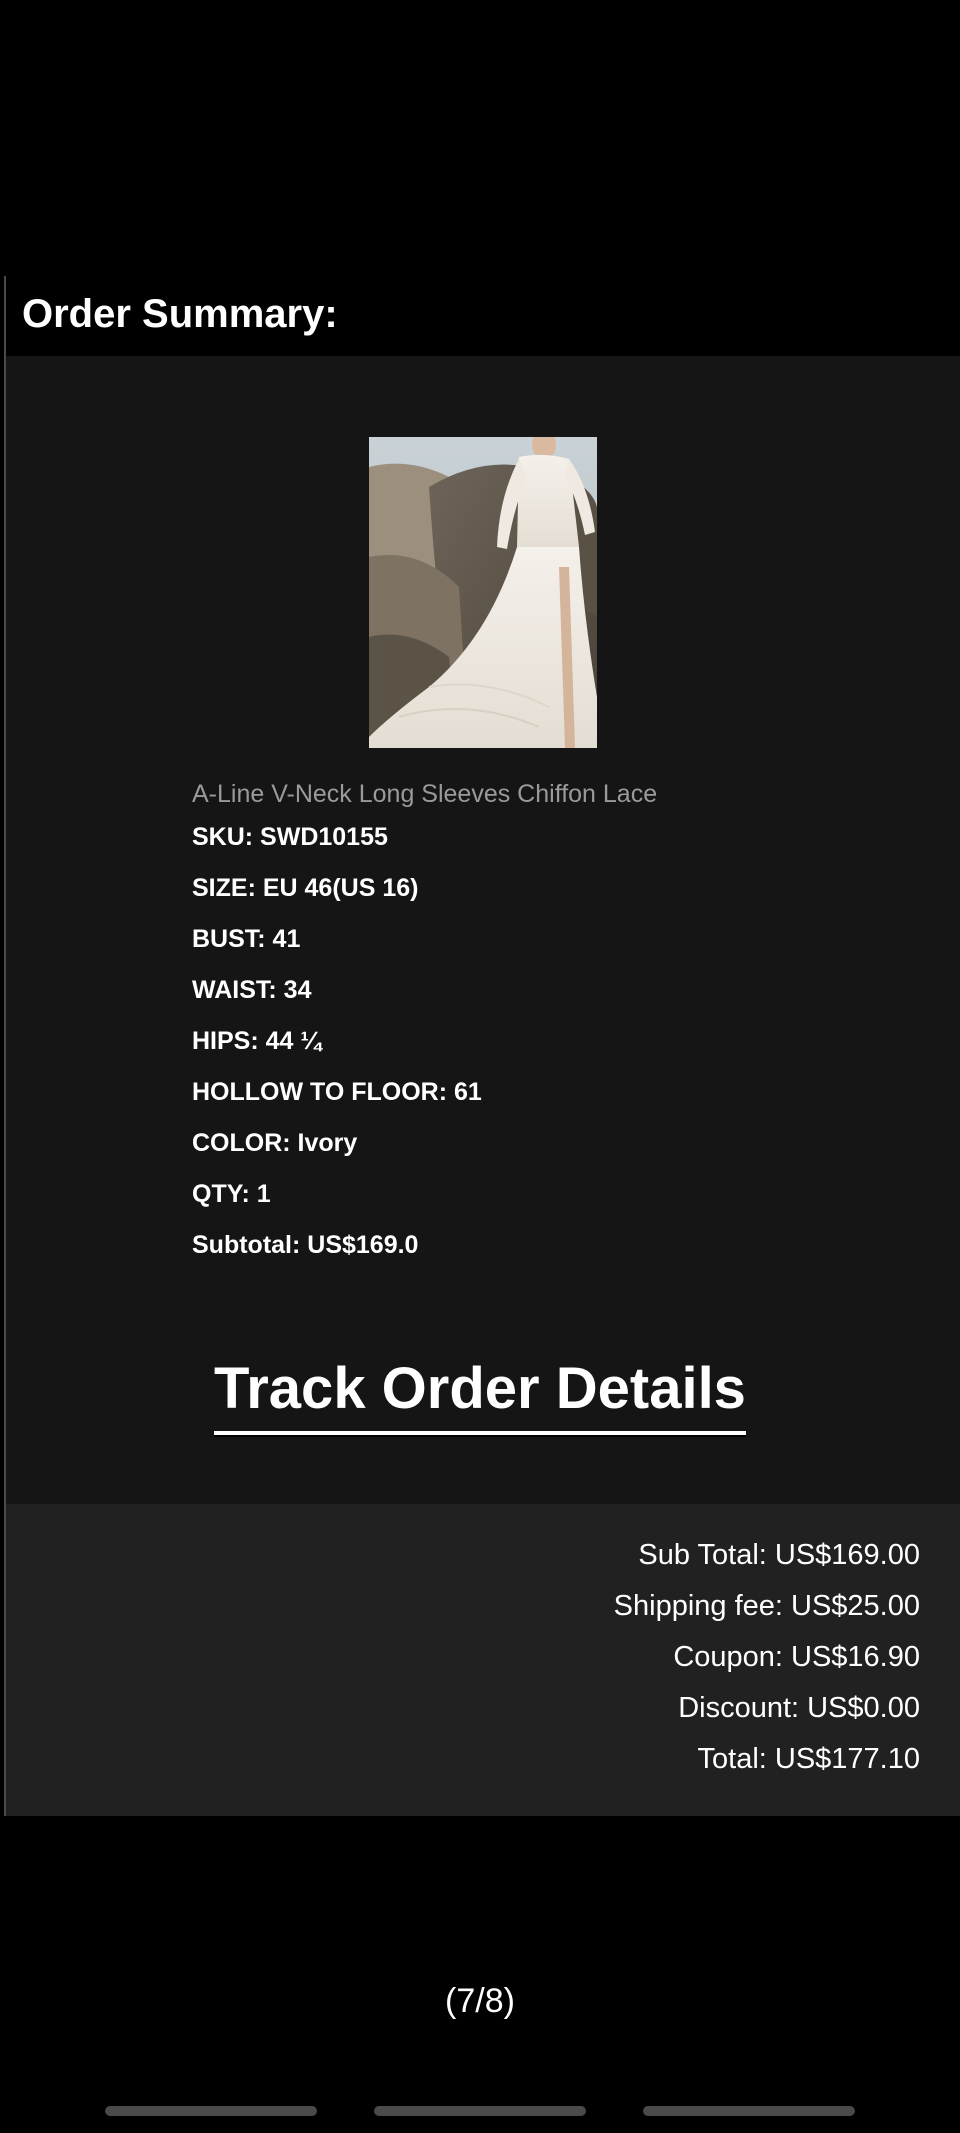 This screenshot has height=2133, width=960. What do you see at coordinates (779, 1555) in the screenshot?
I see `sub-total-line: Sub Total: US$169.00` at bounding box center [779, 1555].